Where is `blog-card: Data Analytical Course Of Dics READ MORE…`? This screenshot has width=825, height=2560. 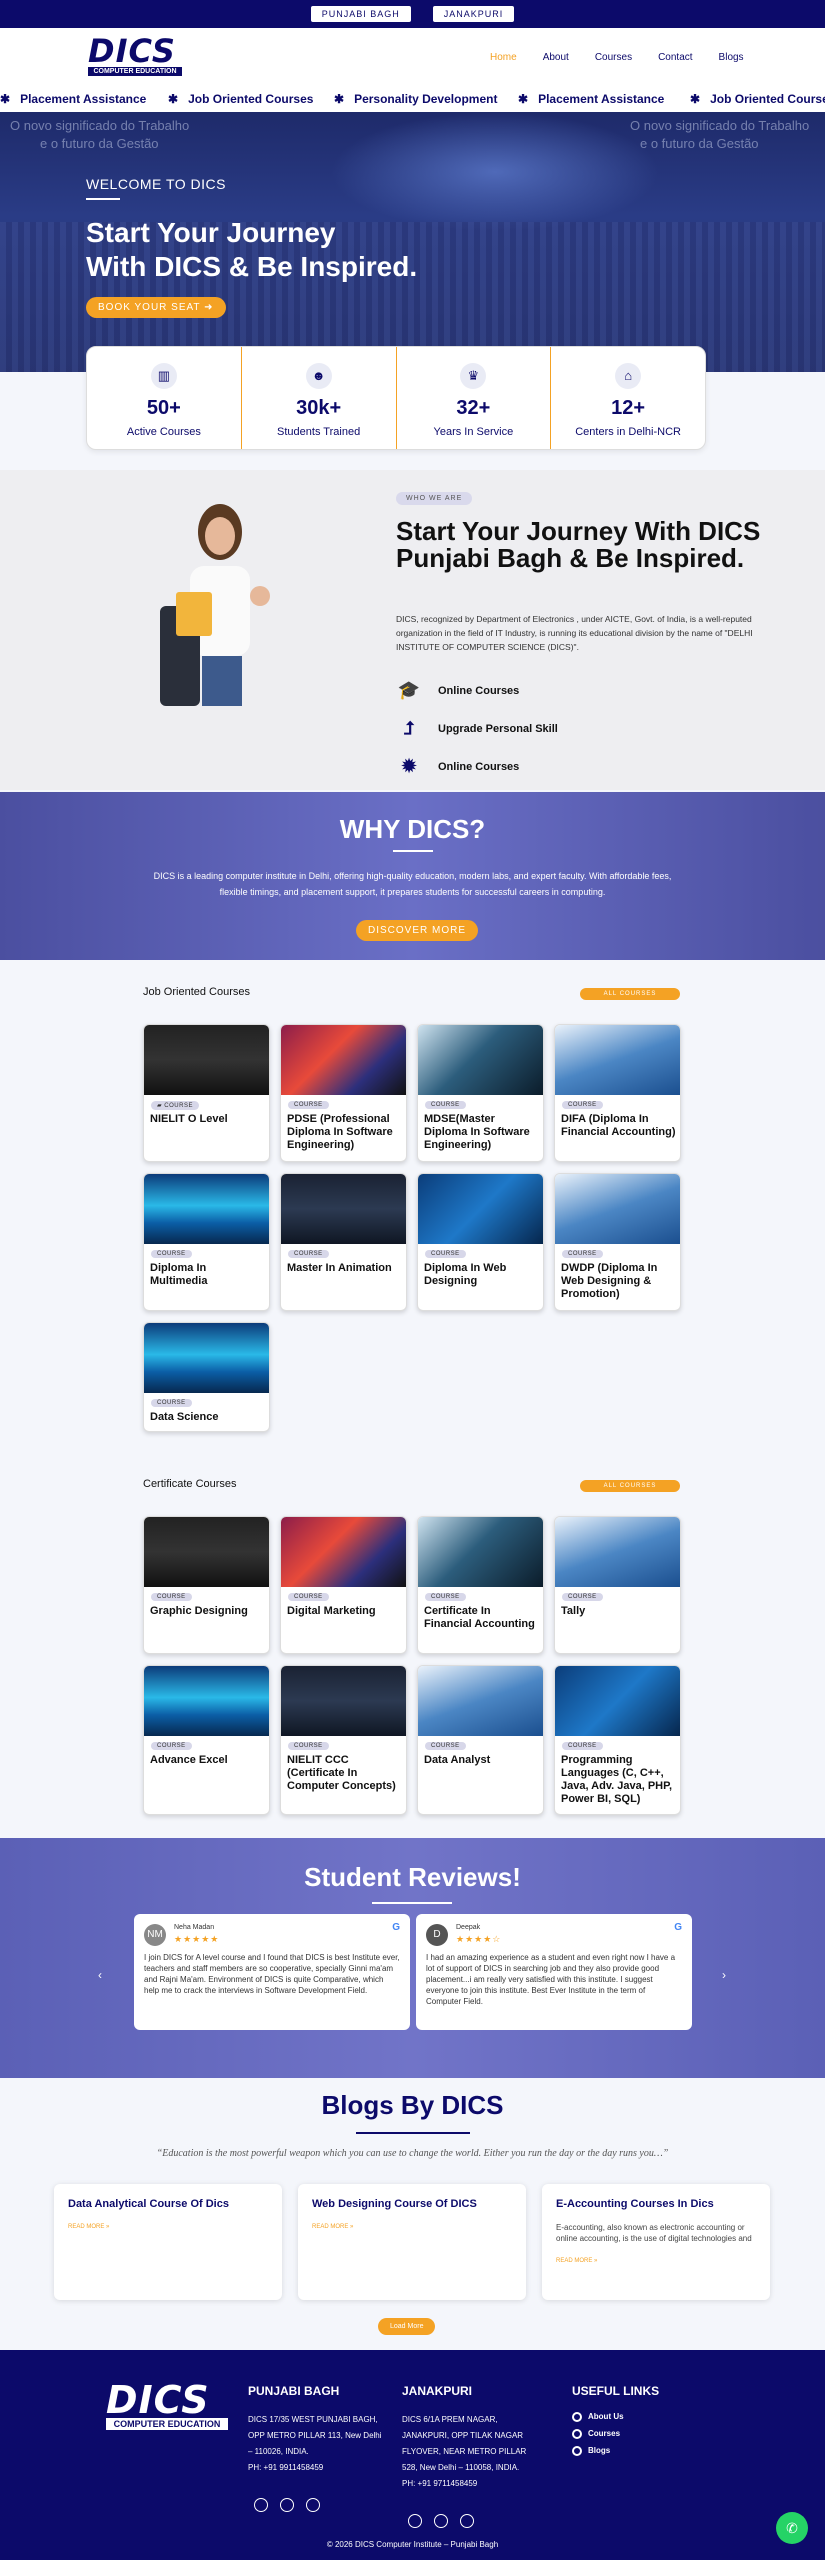
blog-card: Data Analytical Course Of Dics READ MORE… is located at coordinates (168, 2242).